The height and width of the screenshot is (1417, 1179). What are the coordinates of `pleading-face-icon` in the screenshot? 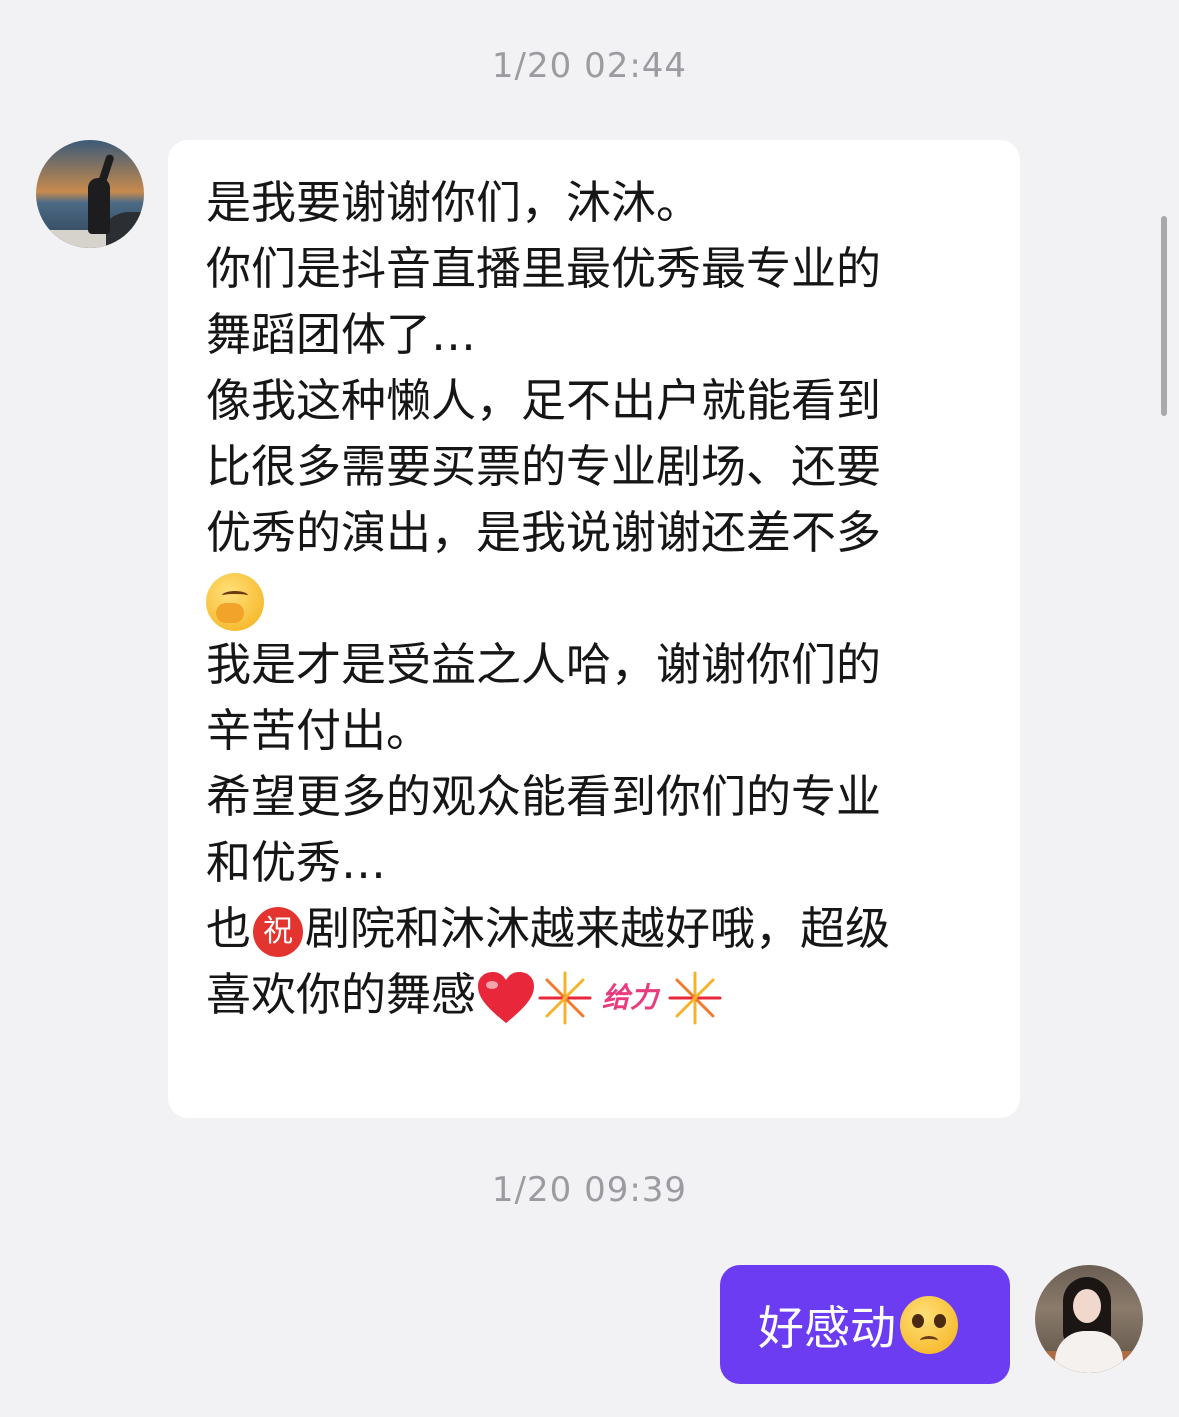 It's located at (929, 1324).